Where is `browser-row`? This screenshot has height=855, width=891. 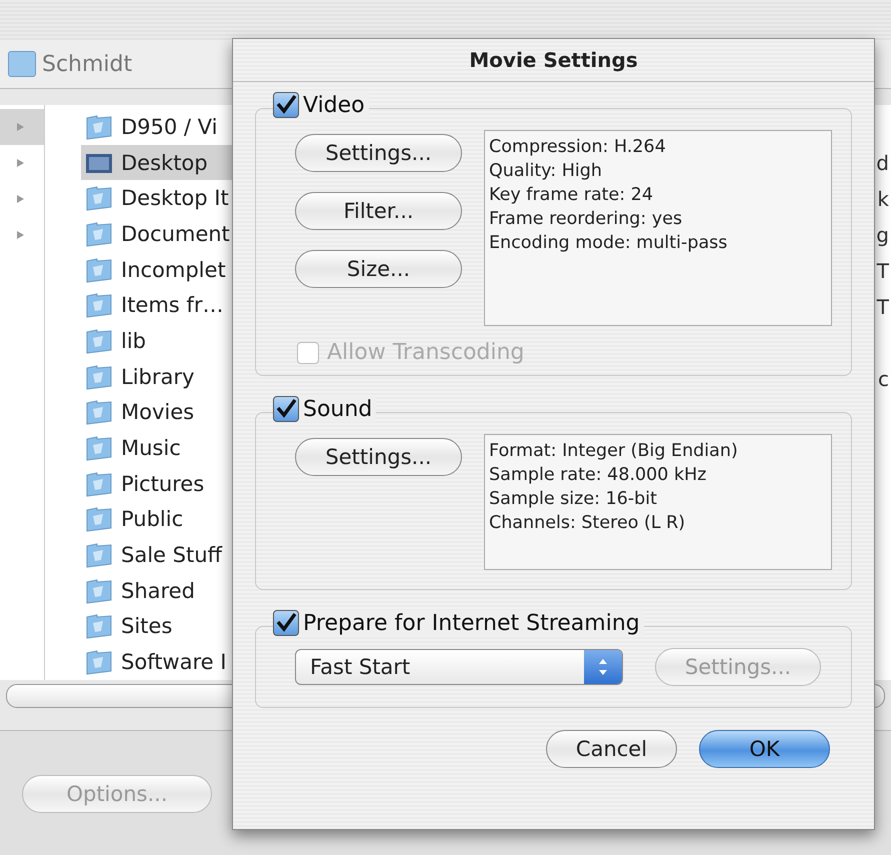 browser-row is located at coordinates (22, 127).